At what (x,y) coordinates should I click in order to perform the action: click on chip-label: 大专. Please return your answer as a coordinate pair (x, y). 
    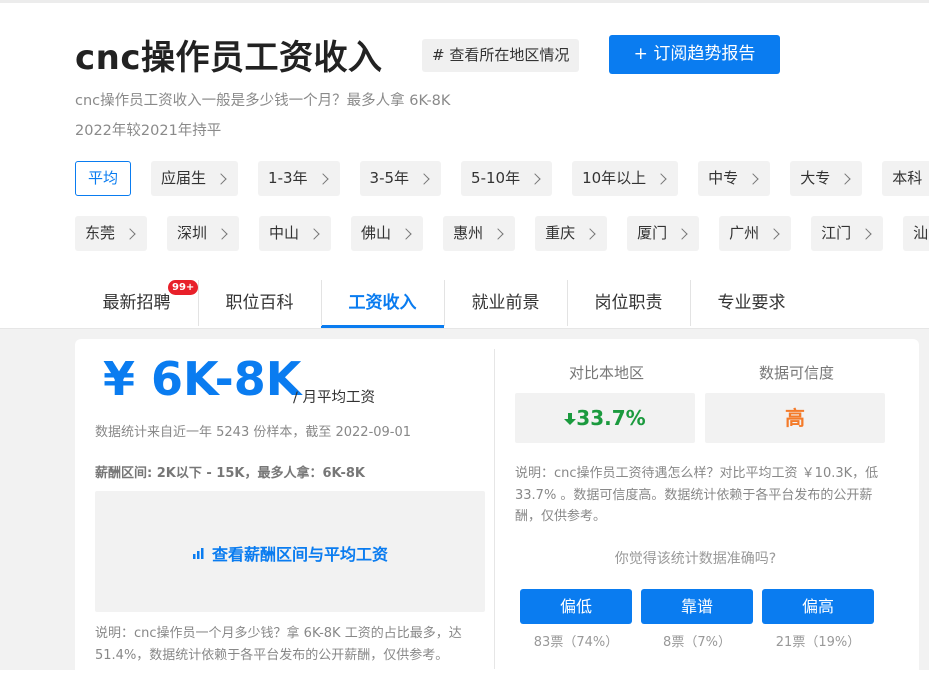
    Looking at the image, I should click on (815, 178).